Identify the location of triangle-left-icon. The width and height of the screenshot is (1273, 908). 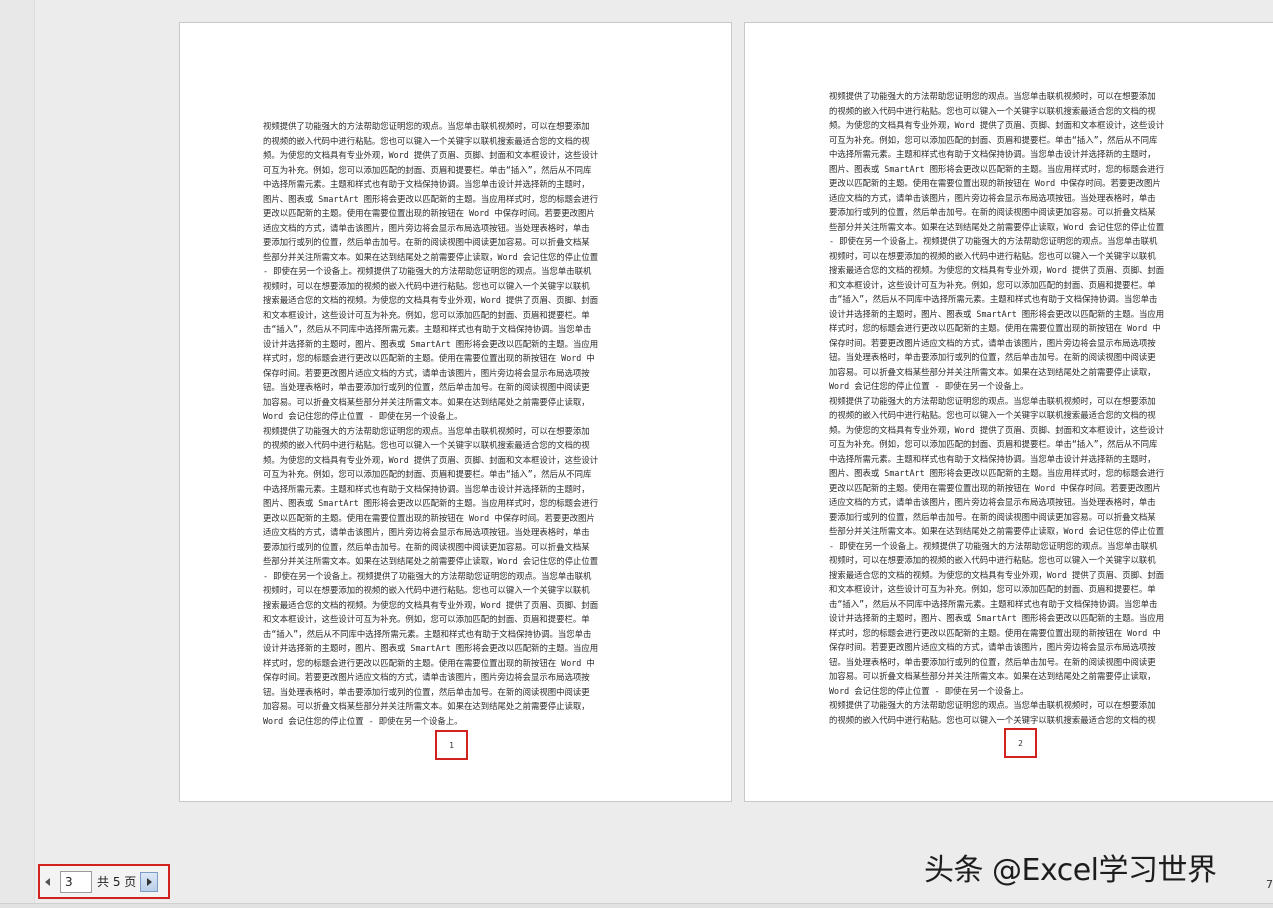
(47, 881).